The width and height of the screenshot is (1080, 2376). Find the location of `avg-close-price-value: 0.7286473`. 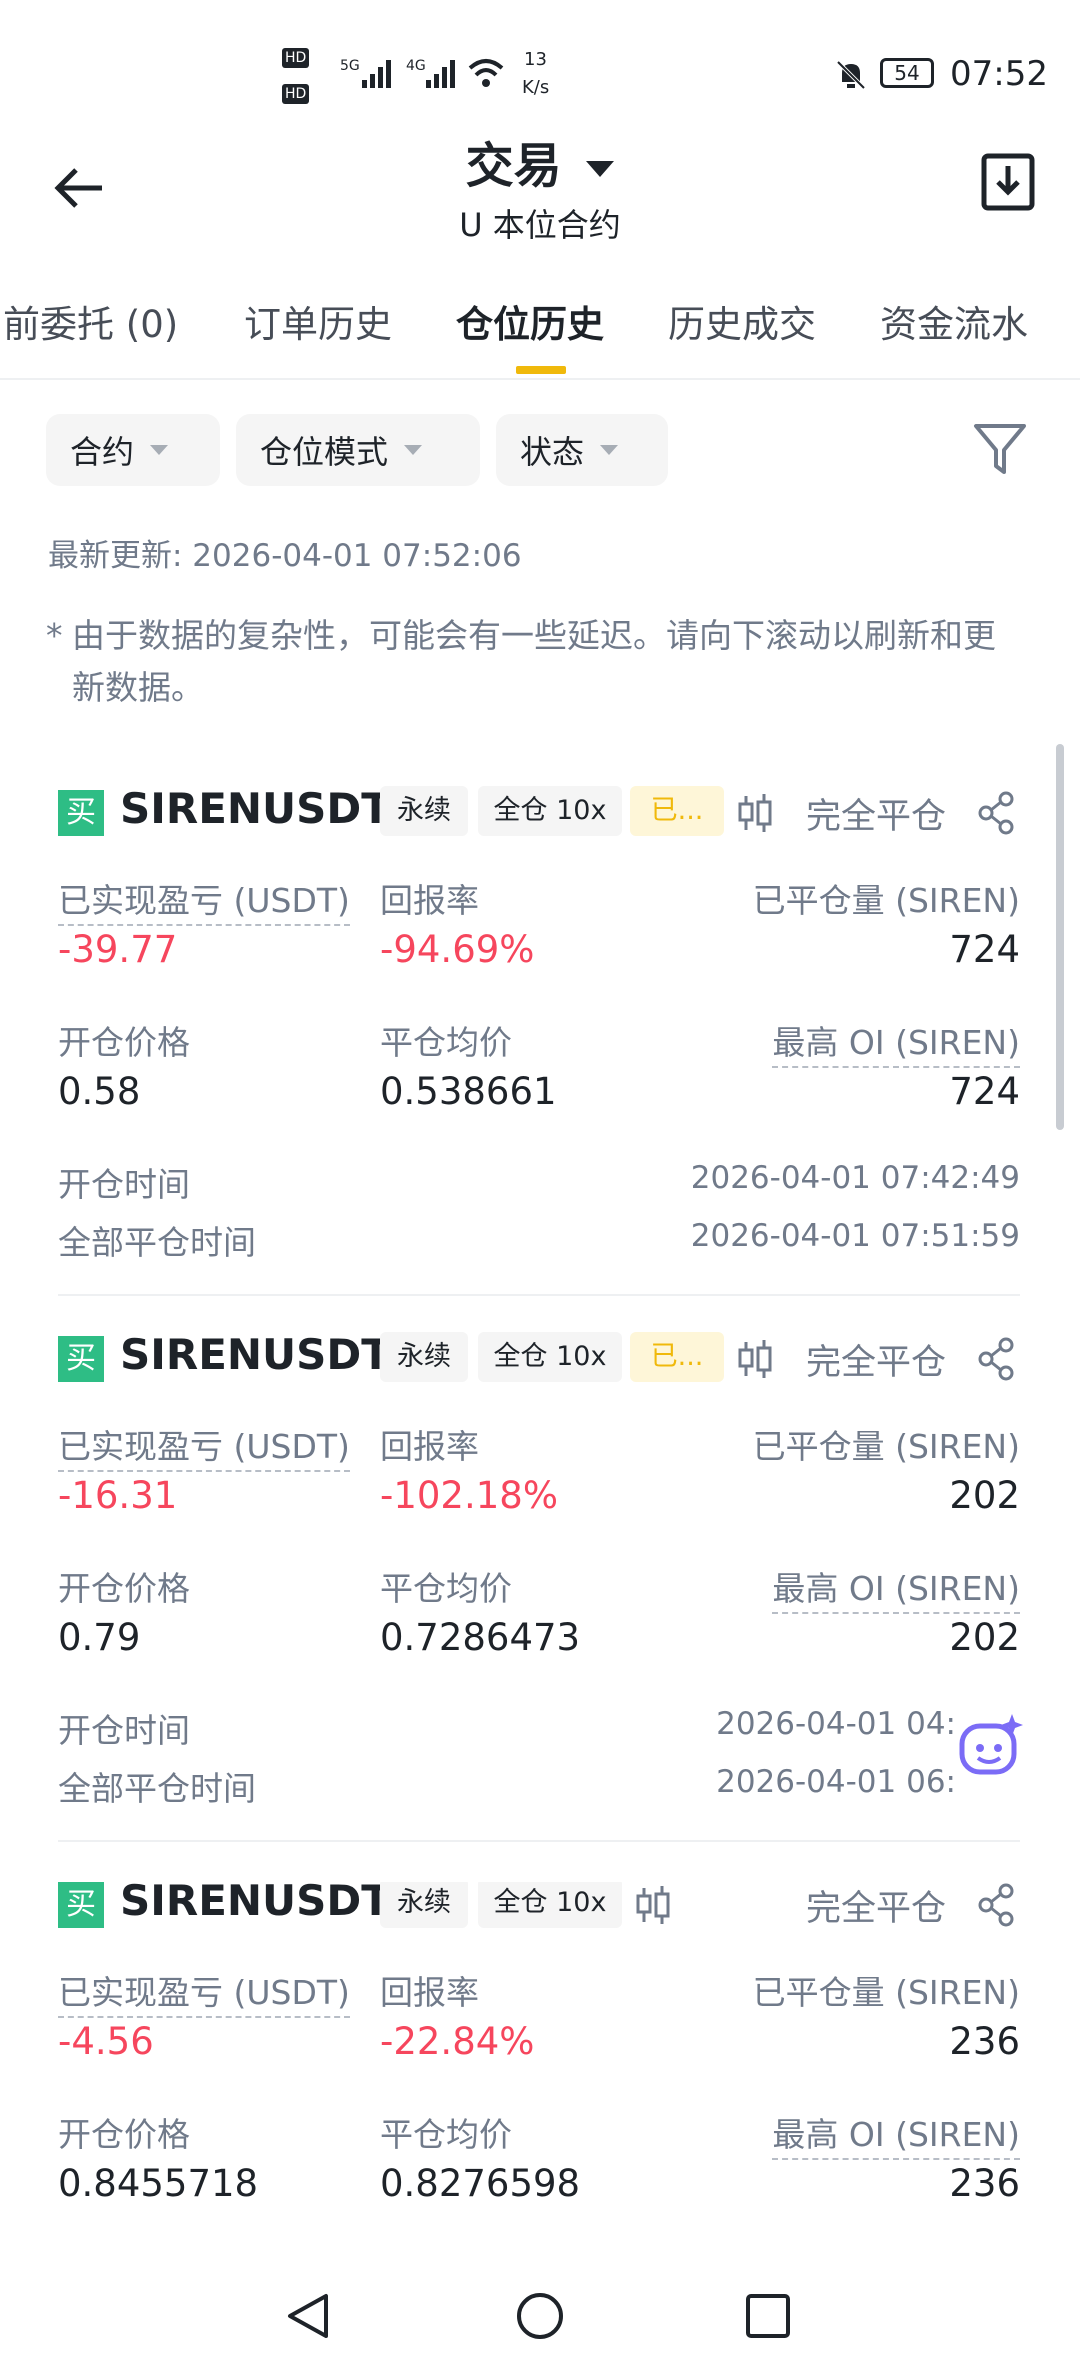

avg-close-price-value: 0.7286473 is located at coordinates (480, 1637).